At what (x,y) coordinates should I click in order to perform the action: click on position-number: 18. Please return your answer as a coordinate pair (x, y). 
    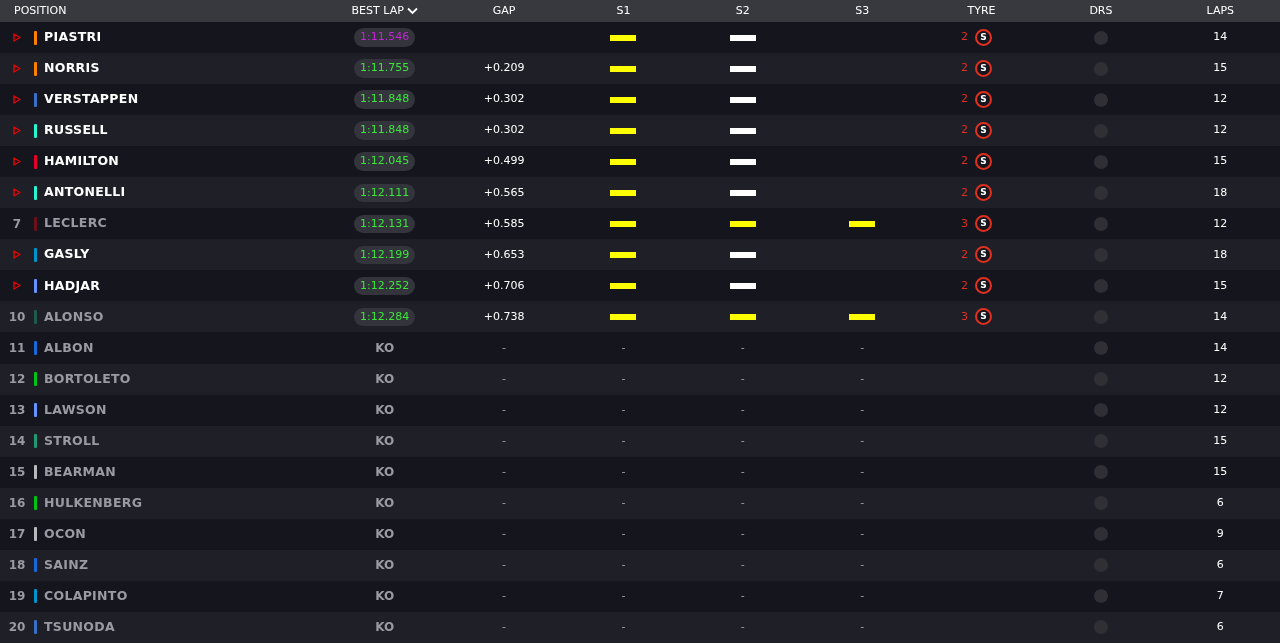
    Looking at the image, I should click on (17, 566).